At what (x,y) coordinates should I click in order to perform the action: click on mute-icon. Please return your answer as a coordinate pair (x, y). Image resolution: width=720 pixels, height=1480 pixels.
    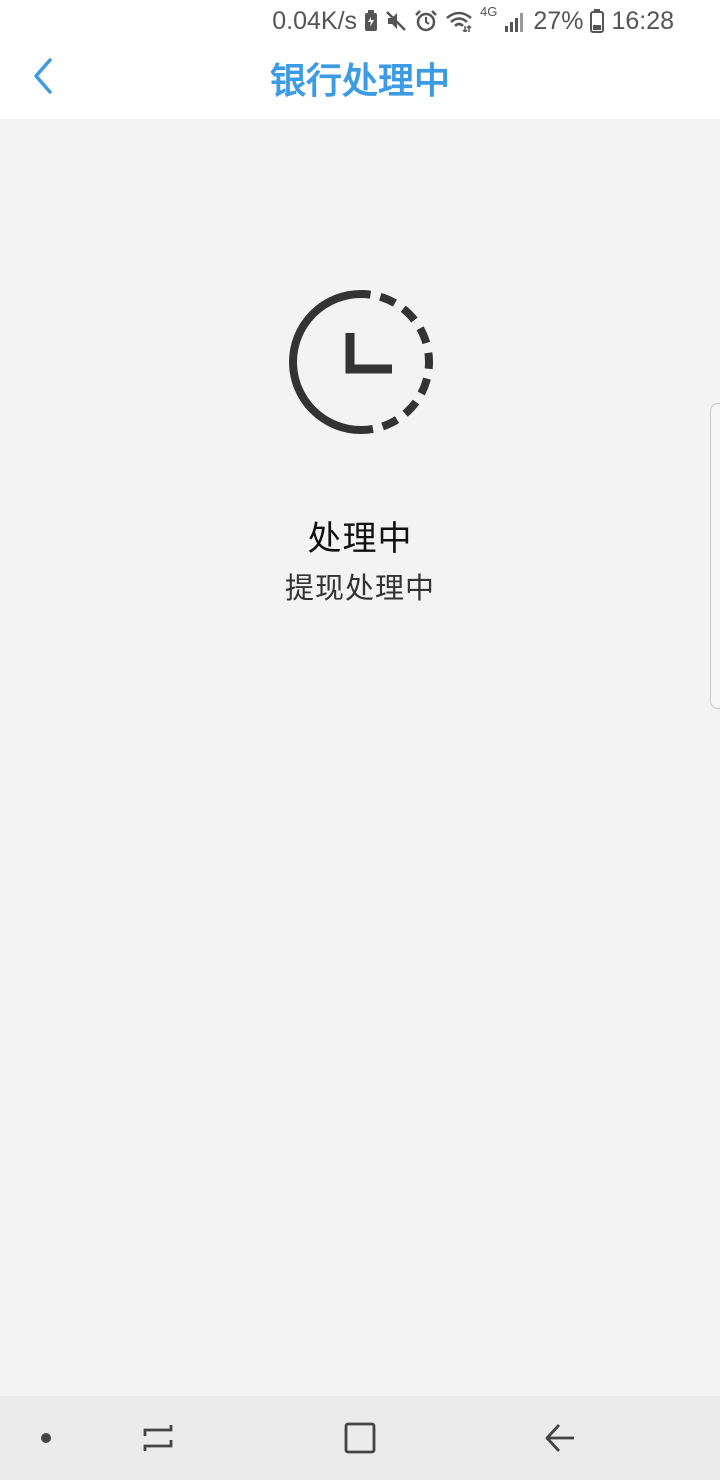
    Looking at the image, I should click on (396, 21).